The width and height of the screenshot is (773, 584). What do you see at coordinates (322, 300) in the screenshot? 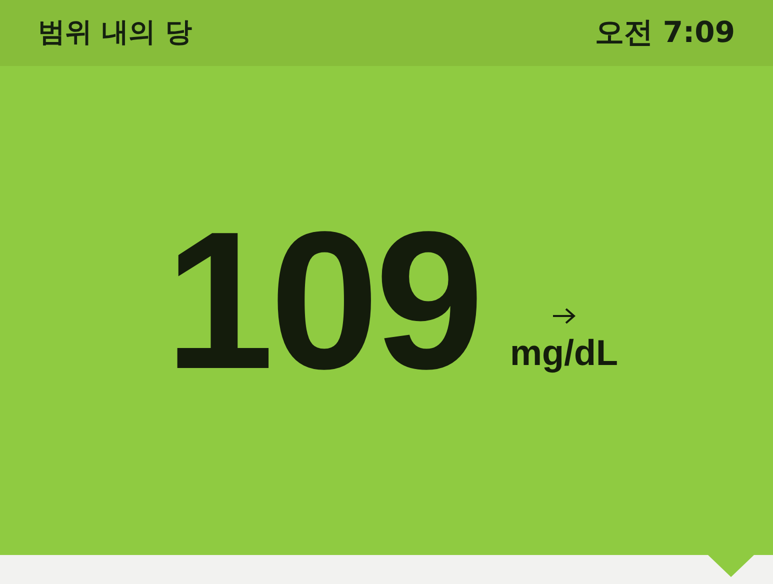
I see `glucose-value: 109` at bounding box center [322, 300].